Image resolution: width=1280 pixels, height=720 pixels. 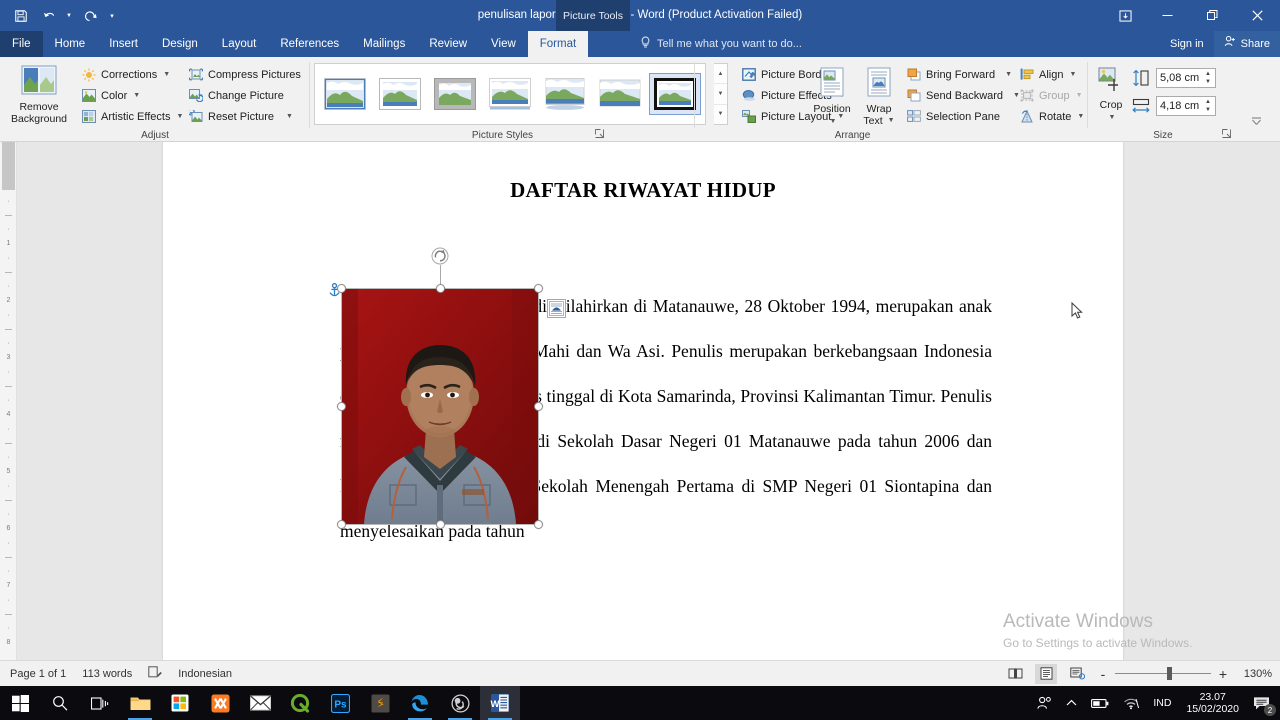 I want to click on reset-picture-dropdown-icon: ▼, so click(x=289, y=116).